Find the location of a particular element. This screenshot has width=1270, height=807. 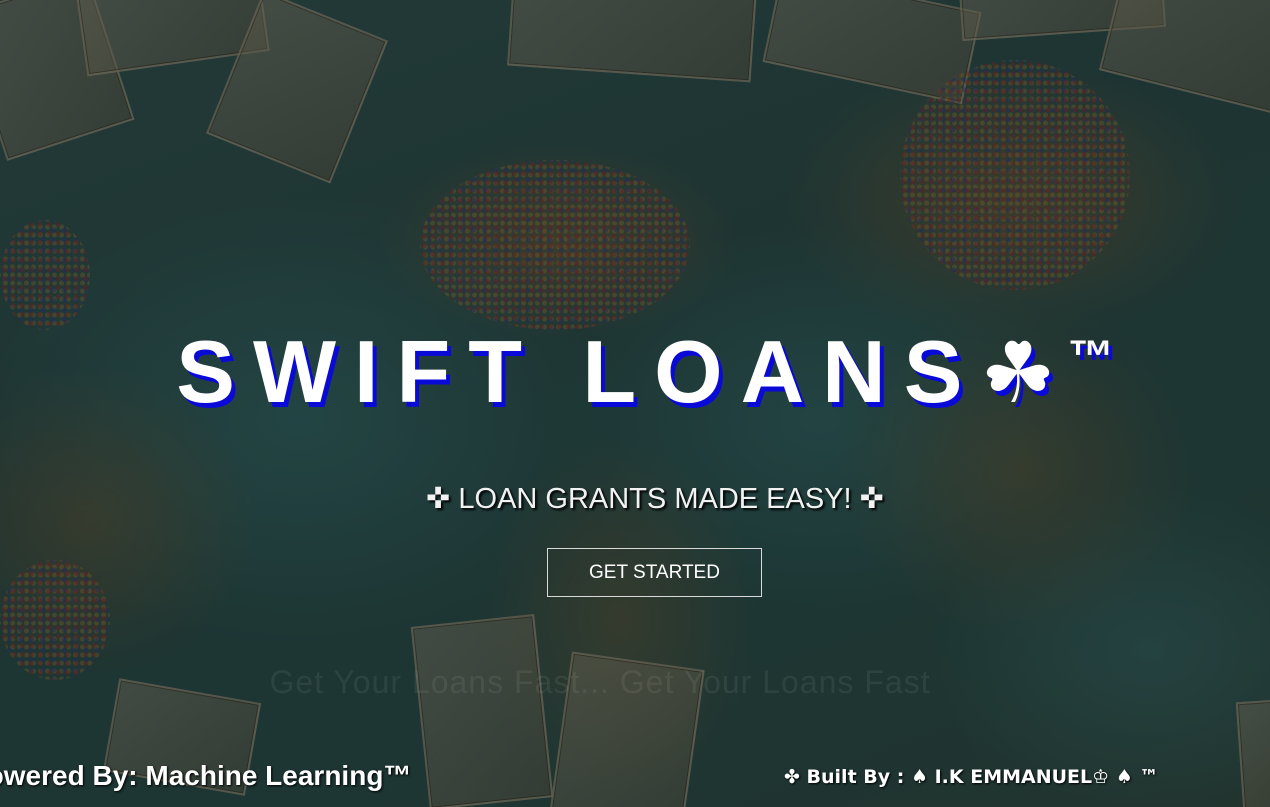

tagline: ✜ LOAN GRANTS MADE EASY! ✜ is located at coordinates (655, 499).